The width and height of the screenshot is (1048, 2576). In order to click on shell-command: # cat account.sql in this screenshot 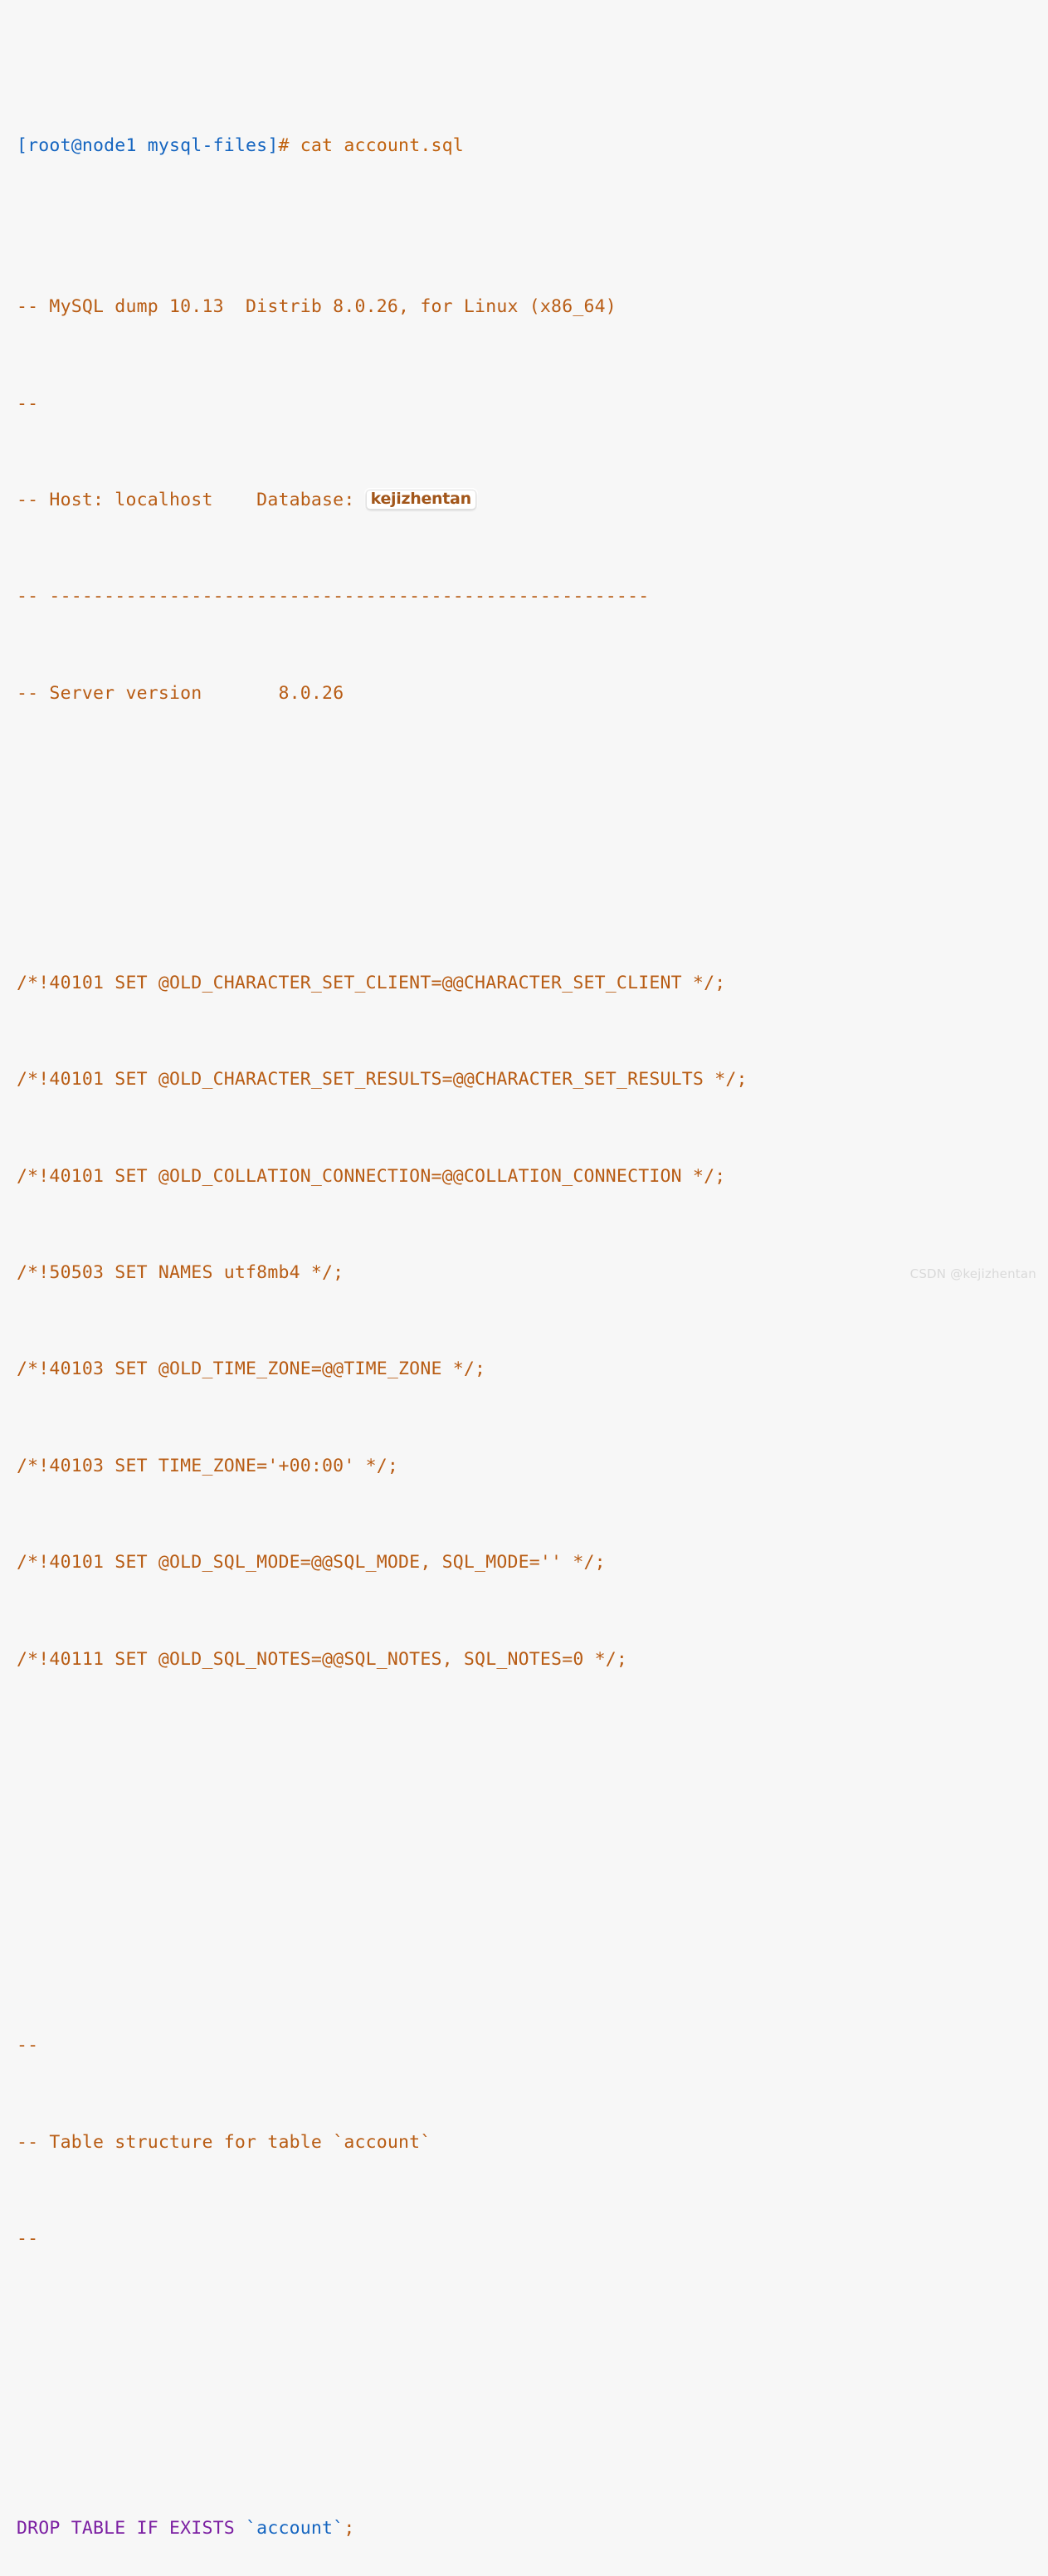, I will do `click(371, 146)`.